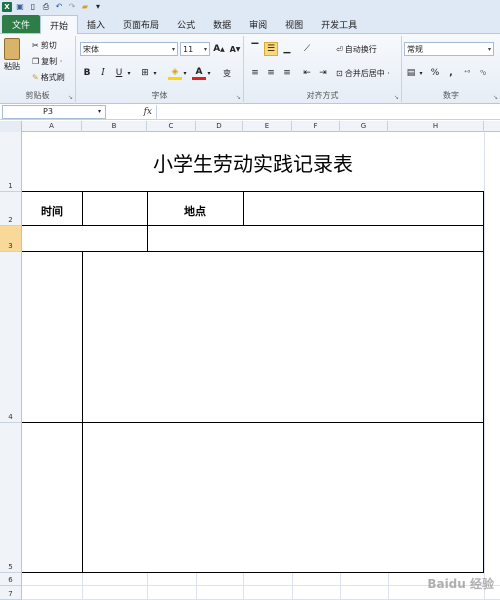 The width and height of the screenshot is (500, 600). What do you see at coordinates (411, 73) in the screenshot?
I see `accounting-format-icon: ▤` at bounding box center [411, 73].